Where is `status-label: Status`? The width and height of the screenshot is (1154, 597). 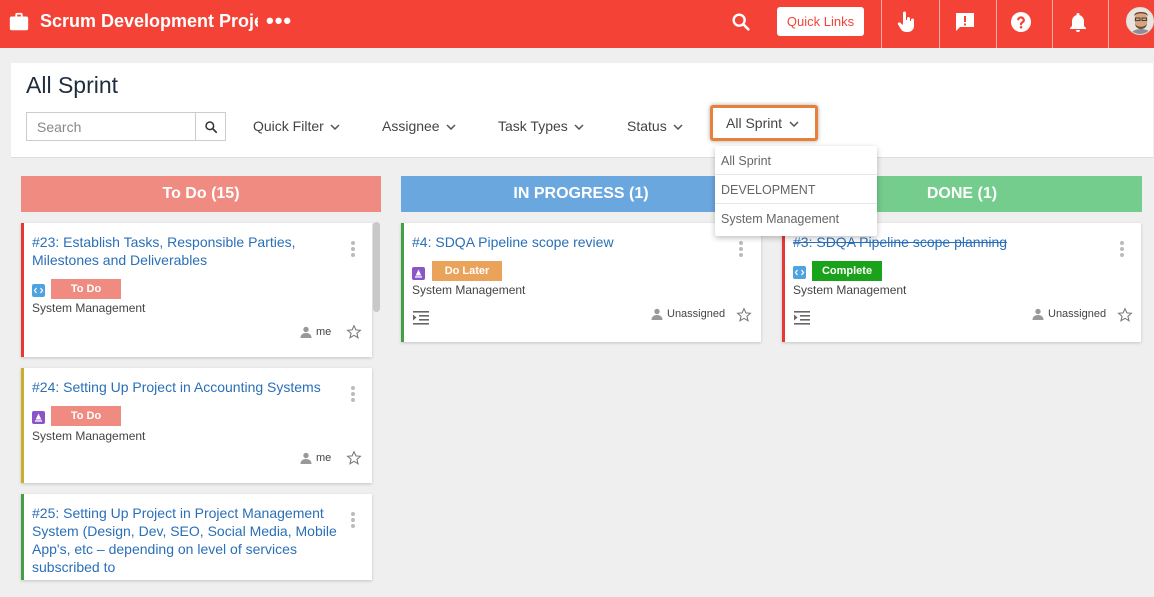
status-label: Status is located at coordinates (647, 126).